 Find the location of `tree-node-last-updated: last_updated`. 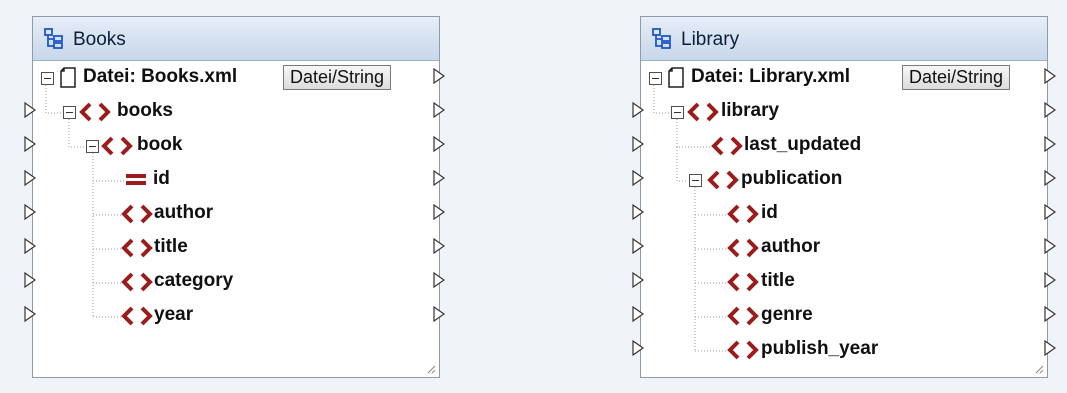

tree-node-last-updated: last_updated is located at coordinates (845, 146).